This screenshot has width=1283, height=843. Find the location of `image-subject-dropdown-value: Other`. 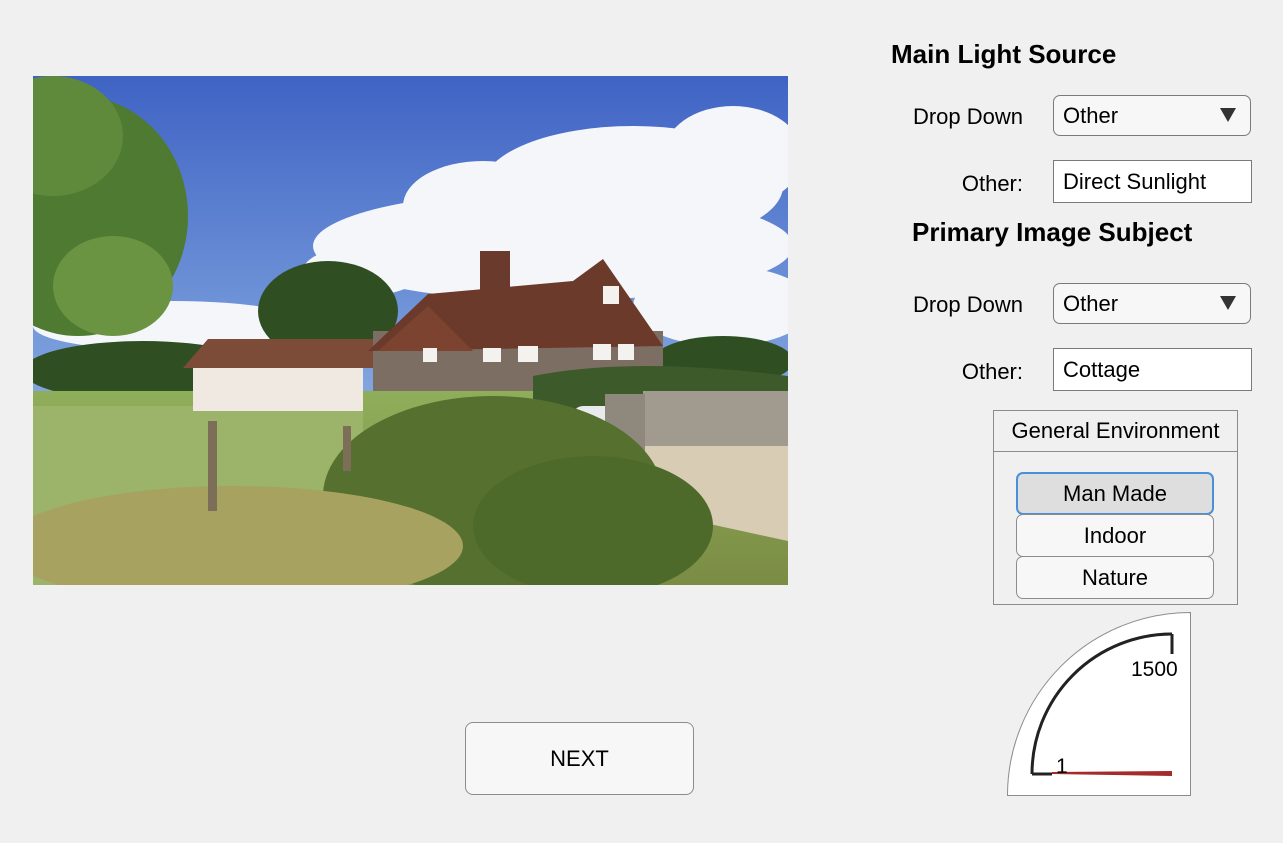

image-subject-dropdown-value: Other is located at coordinates (1091, 303).